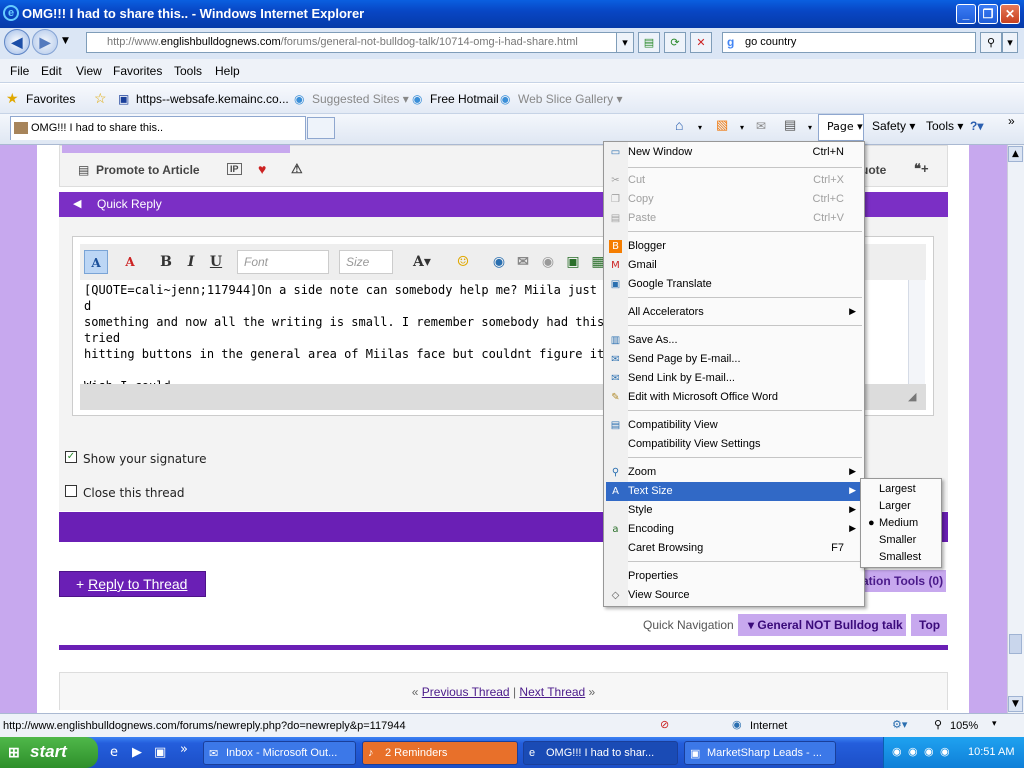 The image size is (1024, 768). What do you see at coordinates (50, 99) in the screenshot?
I see `favorites-button: Favorites` at bounding box center [50, 99].